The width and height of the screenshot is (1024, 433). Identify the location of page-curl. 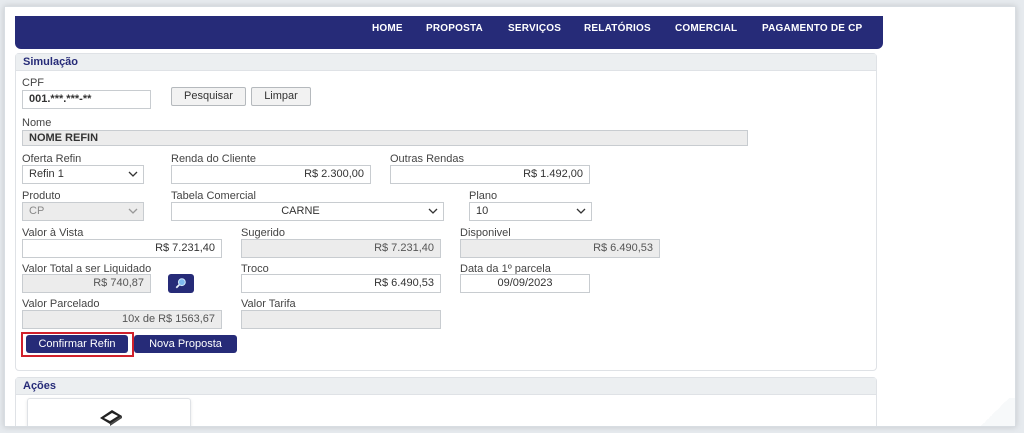
(995, 412).